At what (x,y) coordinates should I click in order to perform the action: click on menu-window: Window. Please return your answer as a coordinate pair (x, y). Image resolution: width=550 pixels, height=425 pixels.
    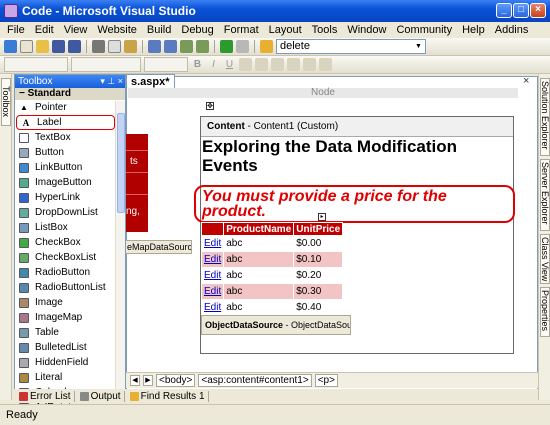
    Looking at the image, I should click on (366, 30).